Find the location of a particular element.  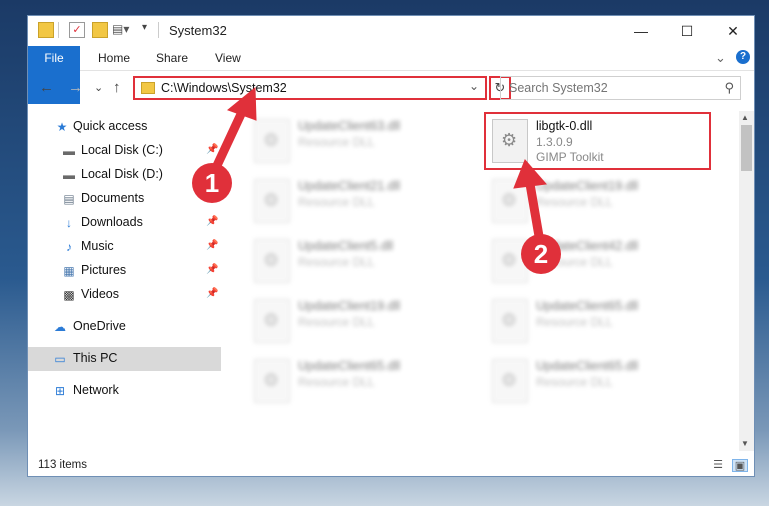

annotation-arrows is located at coordinates (378, 164).